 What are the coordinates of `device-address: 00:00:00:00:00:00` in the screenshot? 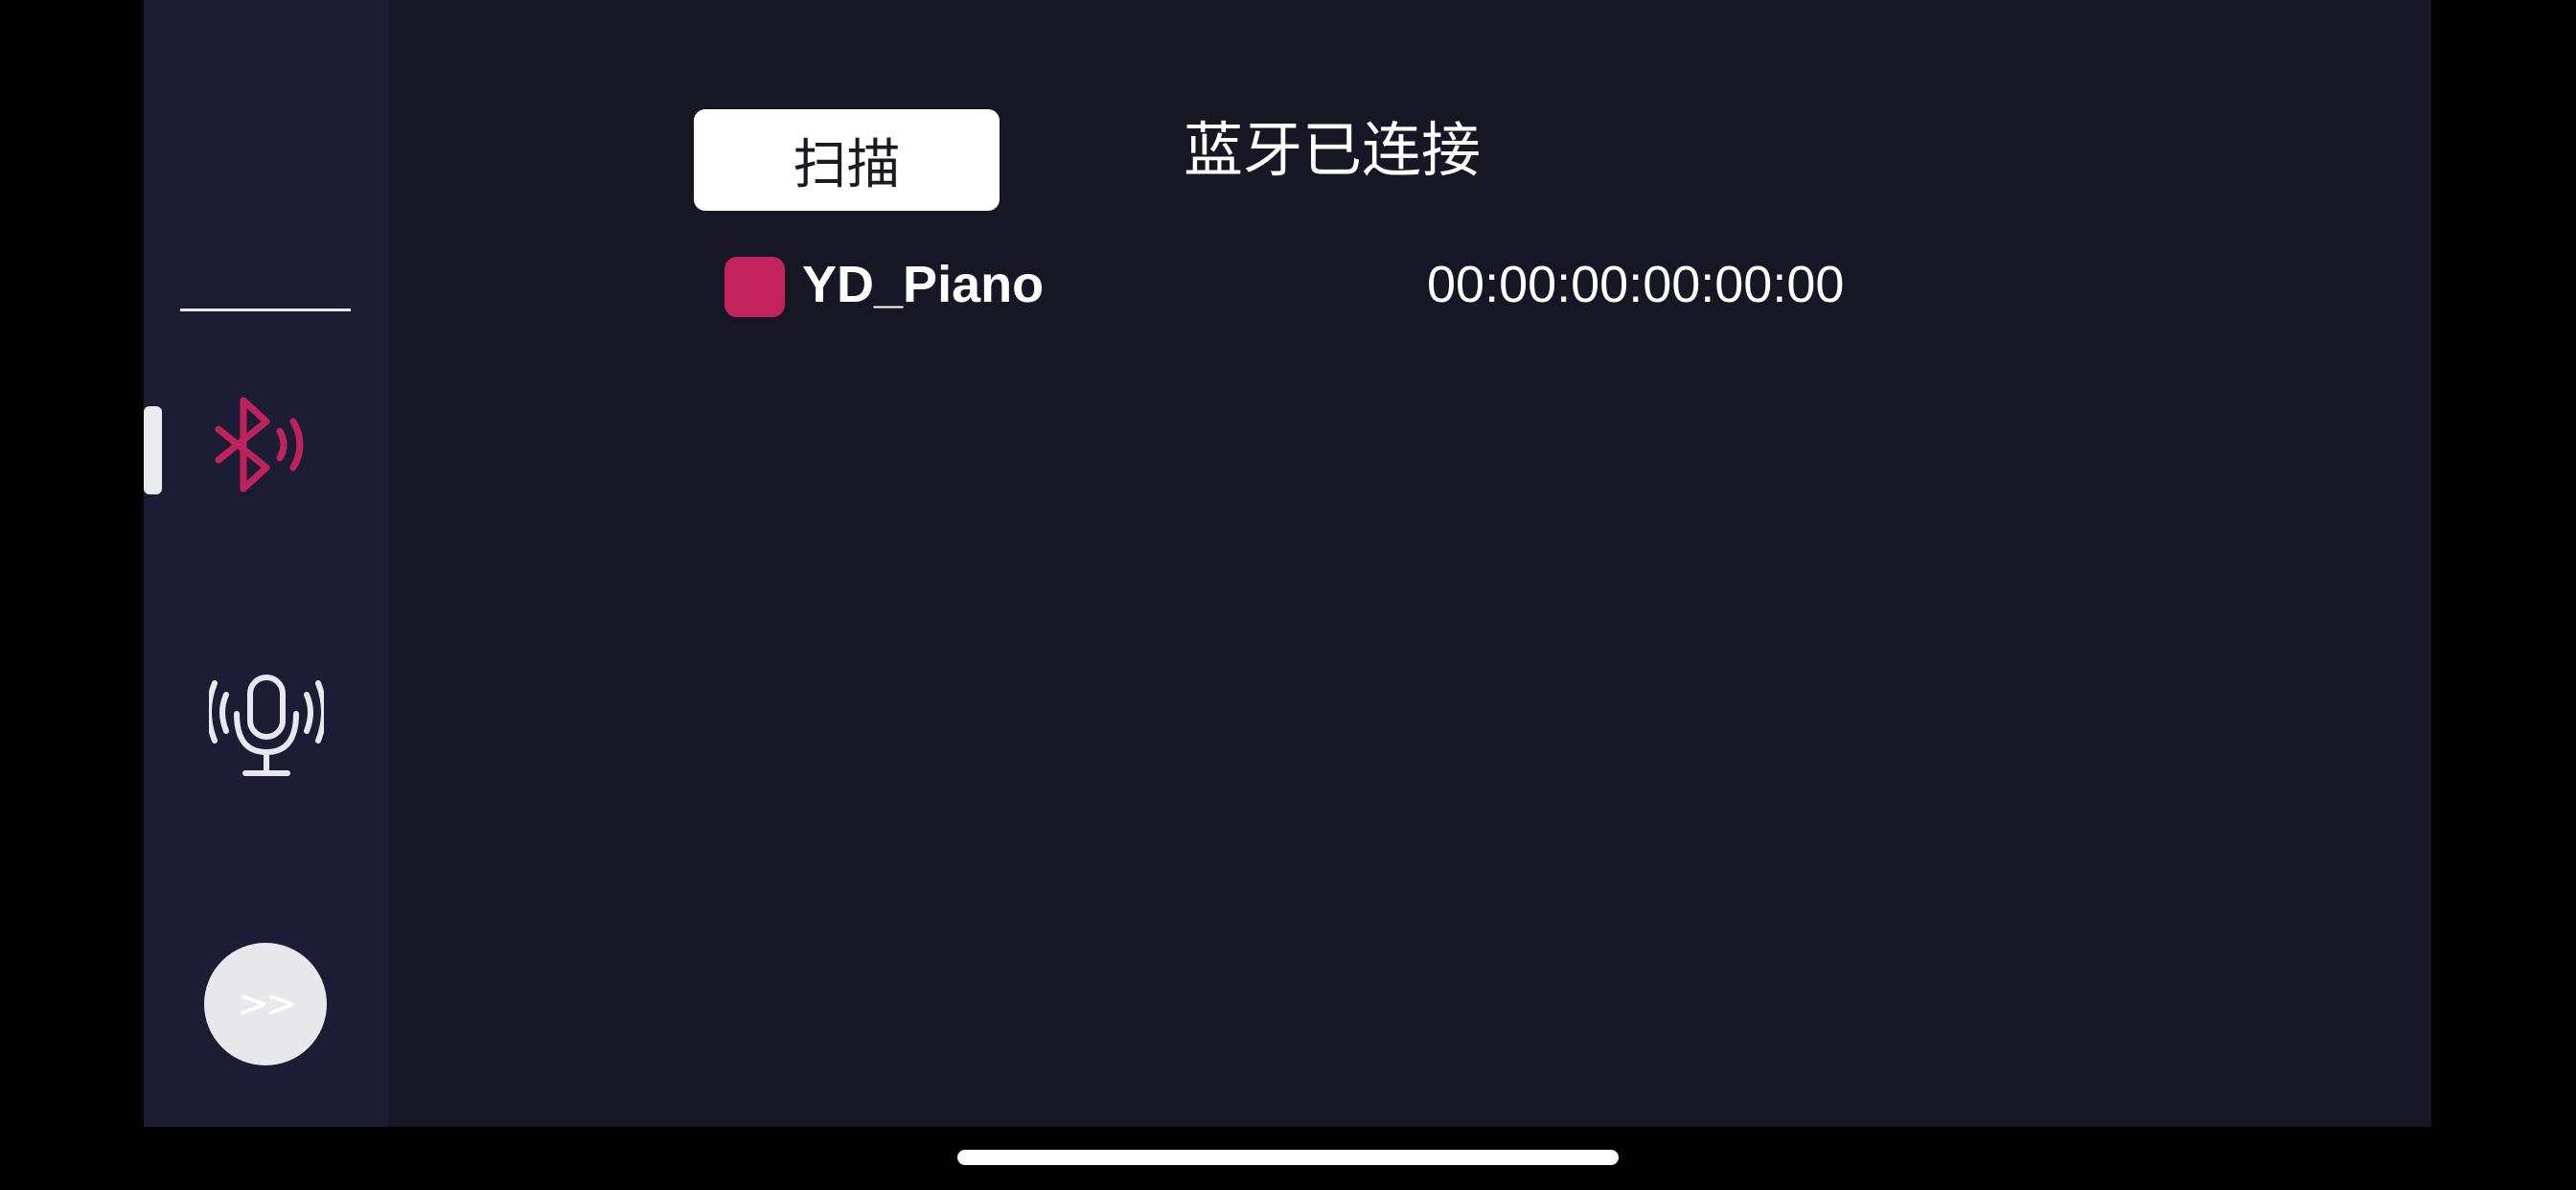 It's located at (1636, 285).